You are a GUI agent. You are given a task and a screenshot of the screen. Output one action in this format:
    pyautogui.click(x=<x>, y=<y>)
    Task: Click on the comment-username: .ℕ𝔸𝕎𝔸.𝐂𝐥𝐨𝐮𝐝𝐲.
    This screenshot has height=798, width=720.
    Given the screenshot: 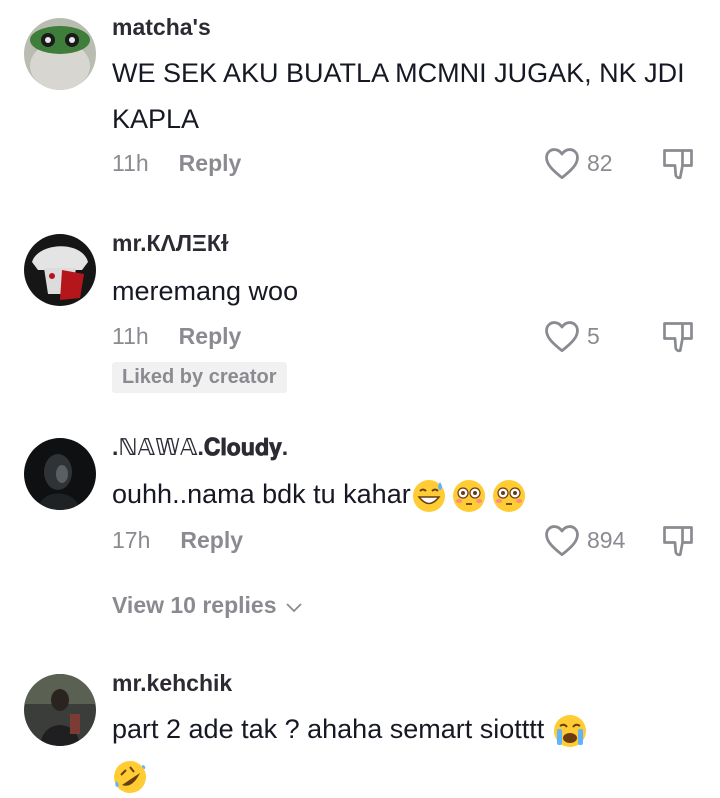 What is the action you would take?
    pyautogui.click(x=200, y=447)
    